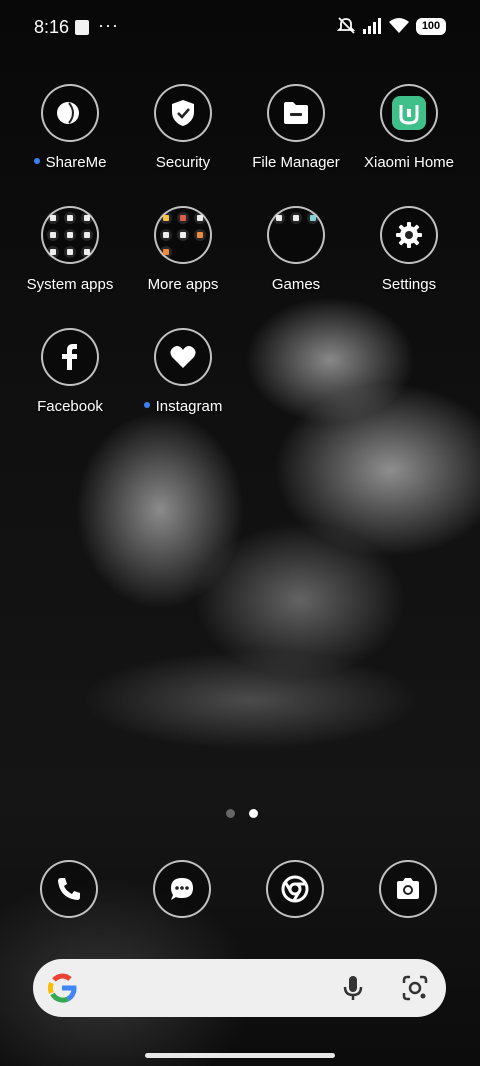 The height and width of the screenshot is (1066, 480). I want to click on gesture-nav-handle, so click(240, 1055).